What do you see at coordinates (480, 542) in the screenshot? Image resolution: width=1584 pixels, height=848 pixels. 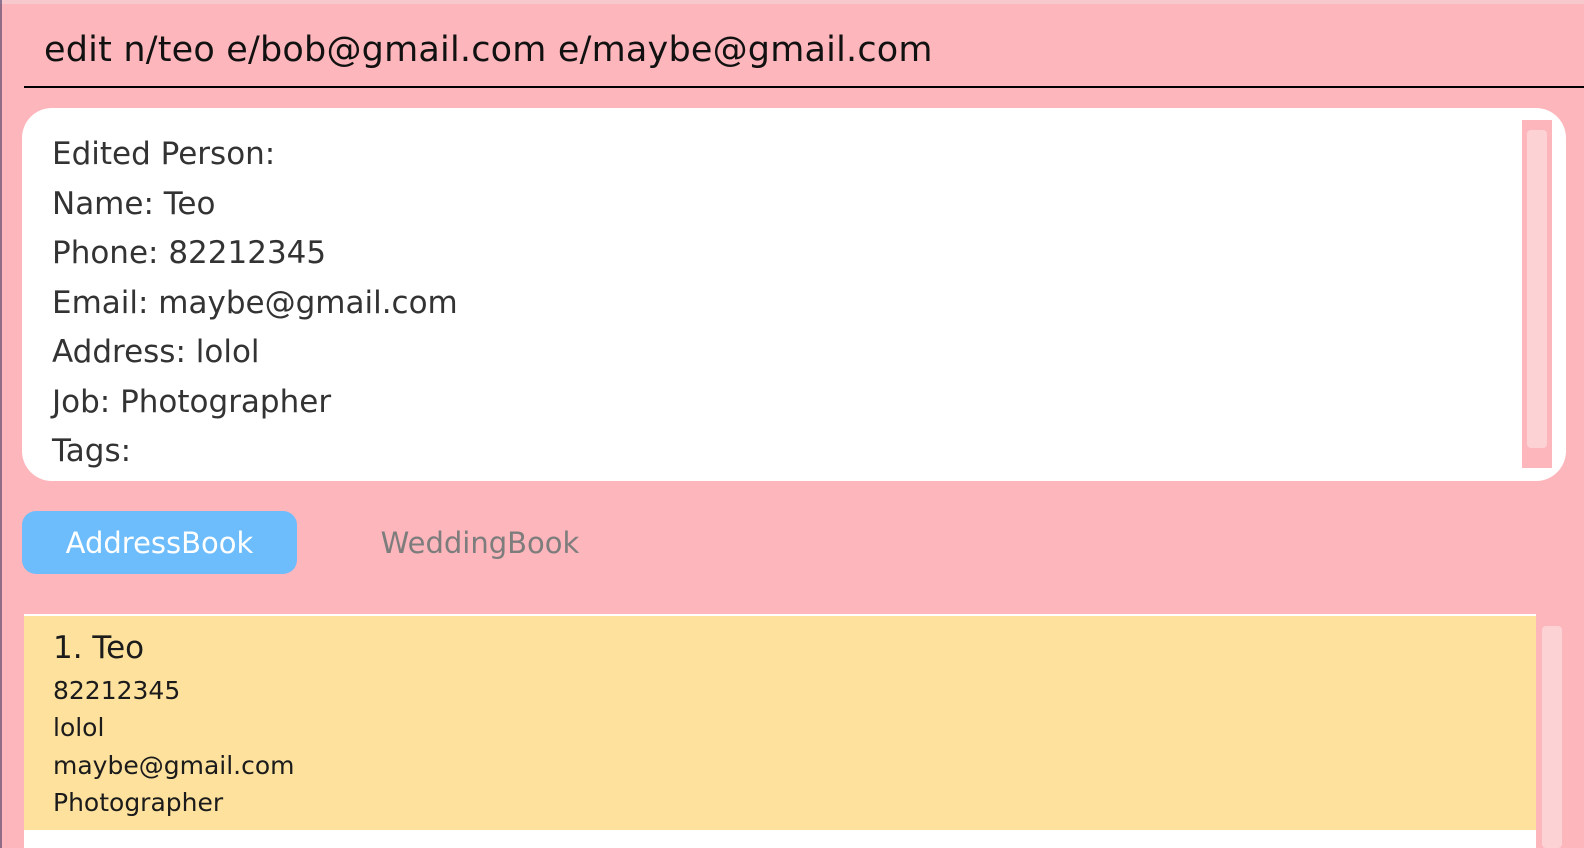 I see `tab-weddingbook: WeddingBook` at bounding box center [480, 542].